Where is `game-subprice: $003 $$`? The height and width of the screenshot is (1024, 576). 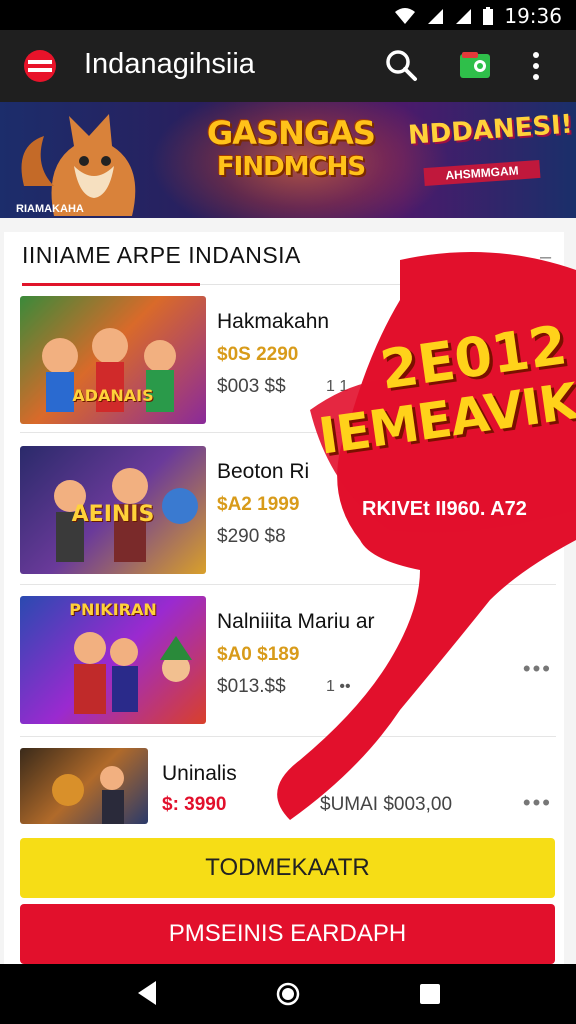 game-subprice: $003 $$ is located at coordinates (251, 386).